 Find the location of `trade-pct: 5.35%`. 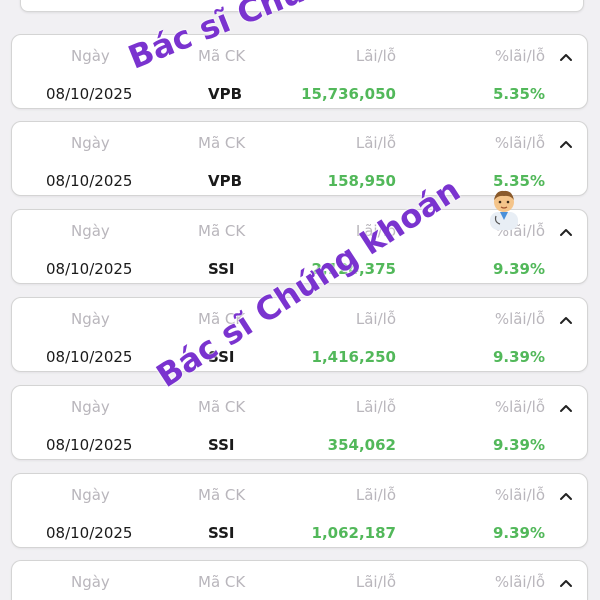

trade-pct: 5.35% is located at coordinates (518, 94).